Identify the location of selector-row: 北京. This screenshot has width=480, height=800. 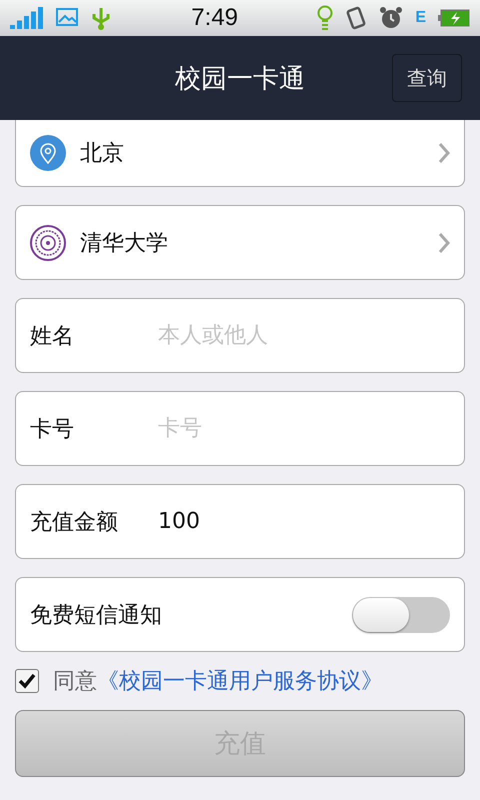
(240, 153).